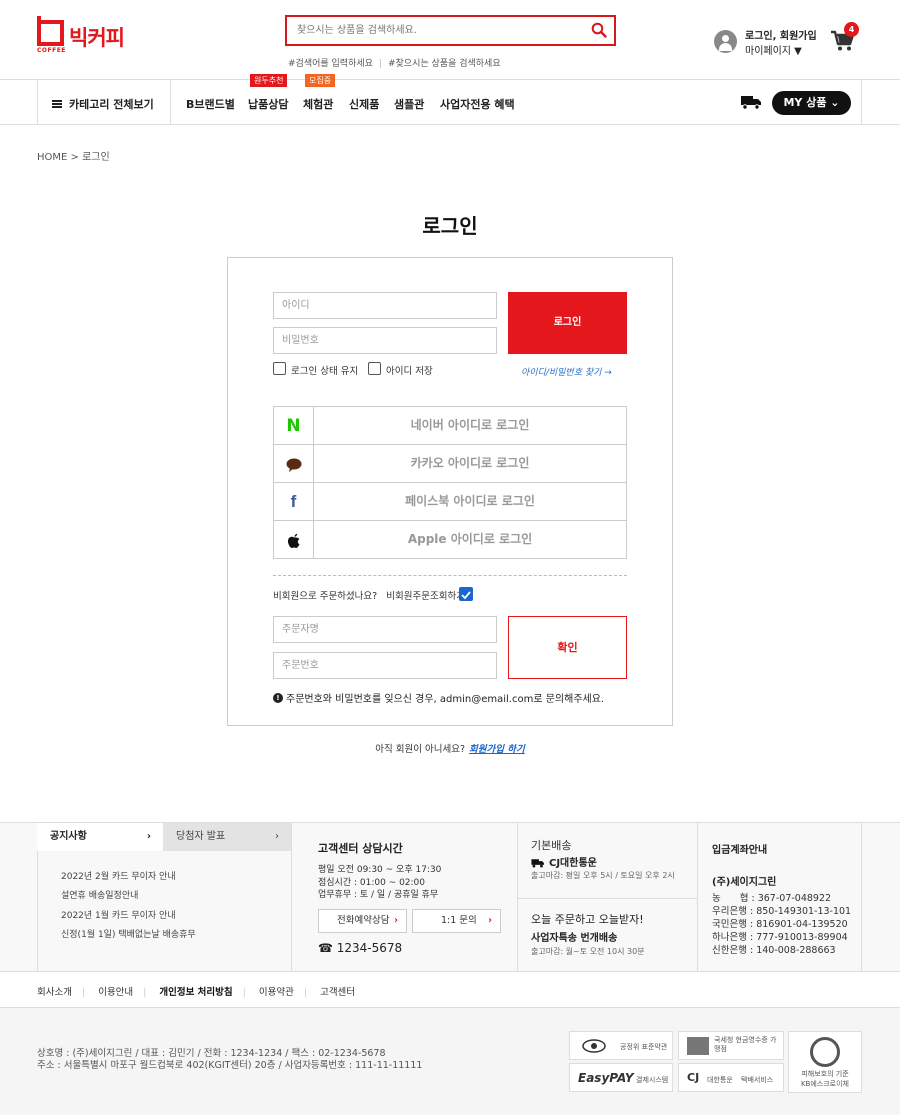 This screenshot has height=1115, width=900. What do you see at coordinates (731, 1045) in the screenshot?
I see `nts-cert-badge: 국세청 현금영수증 가맹점` at bounding box center [731, 1045].